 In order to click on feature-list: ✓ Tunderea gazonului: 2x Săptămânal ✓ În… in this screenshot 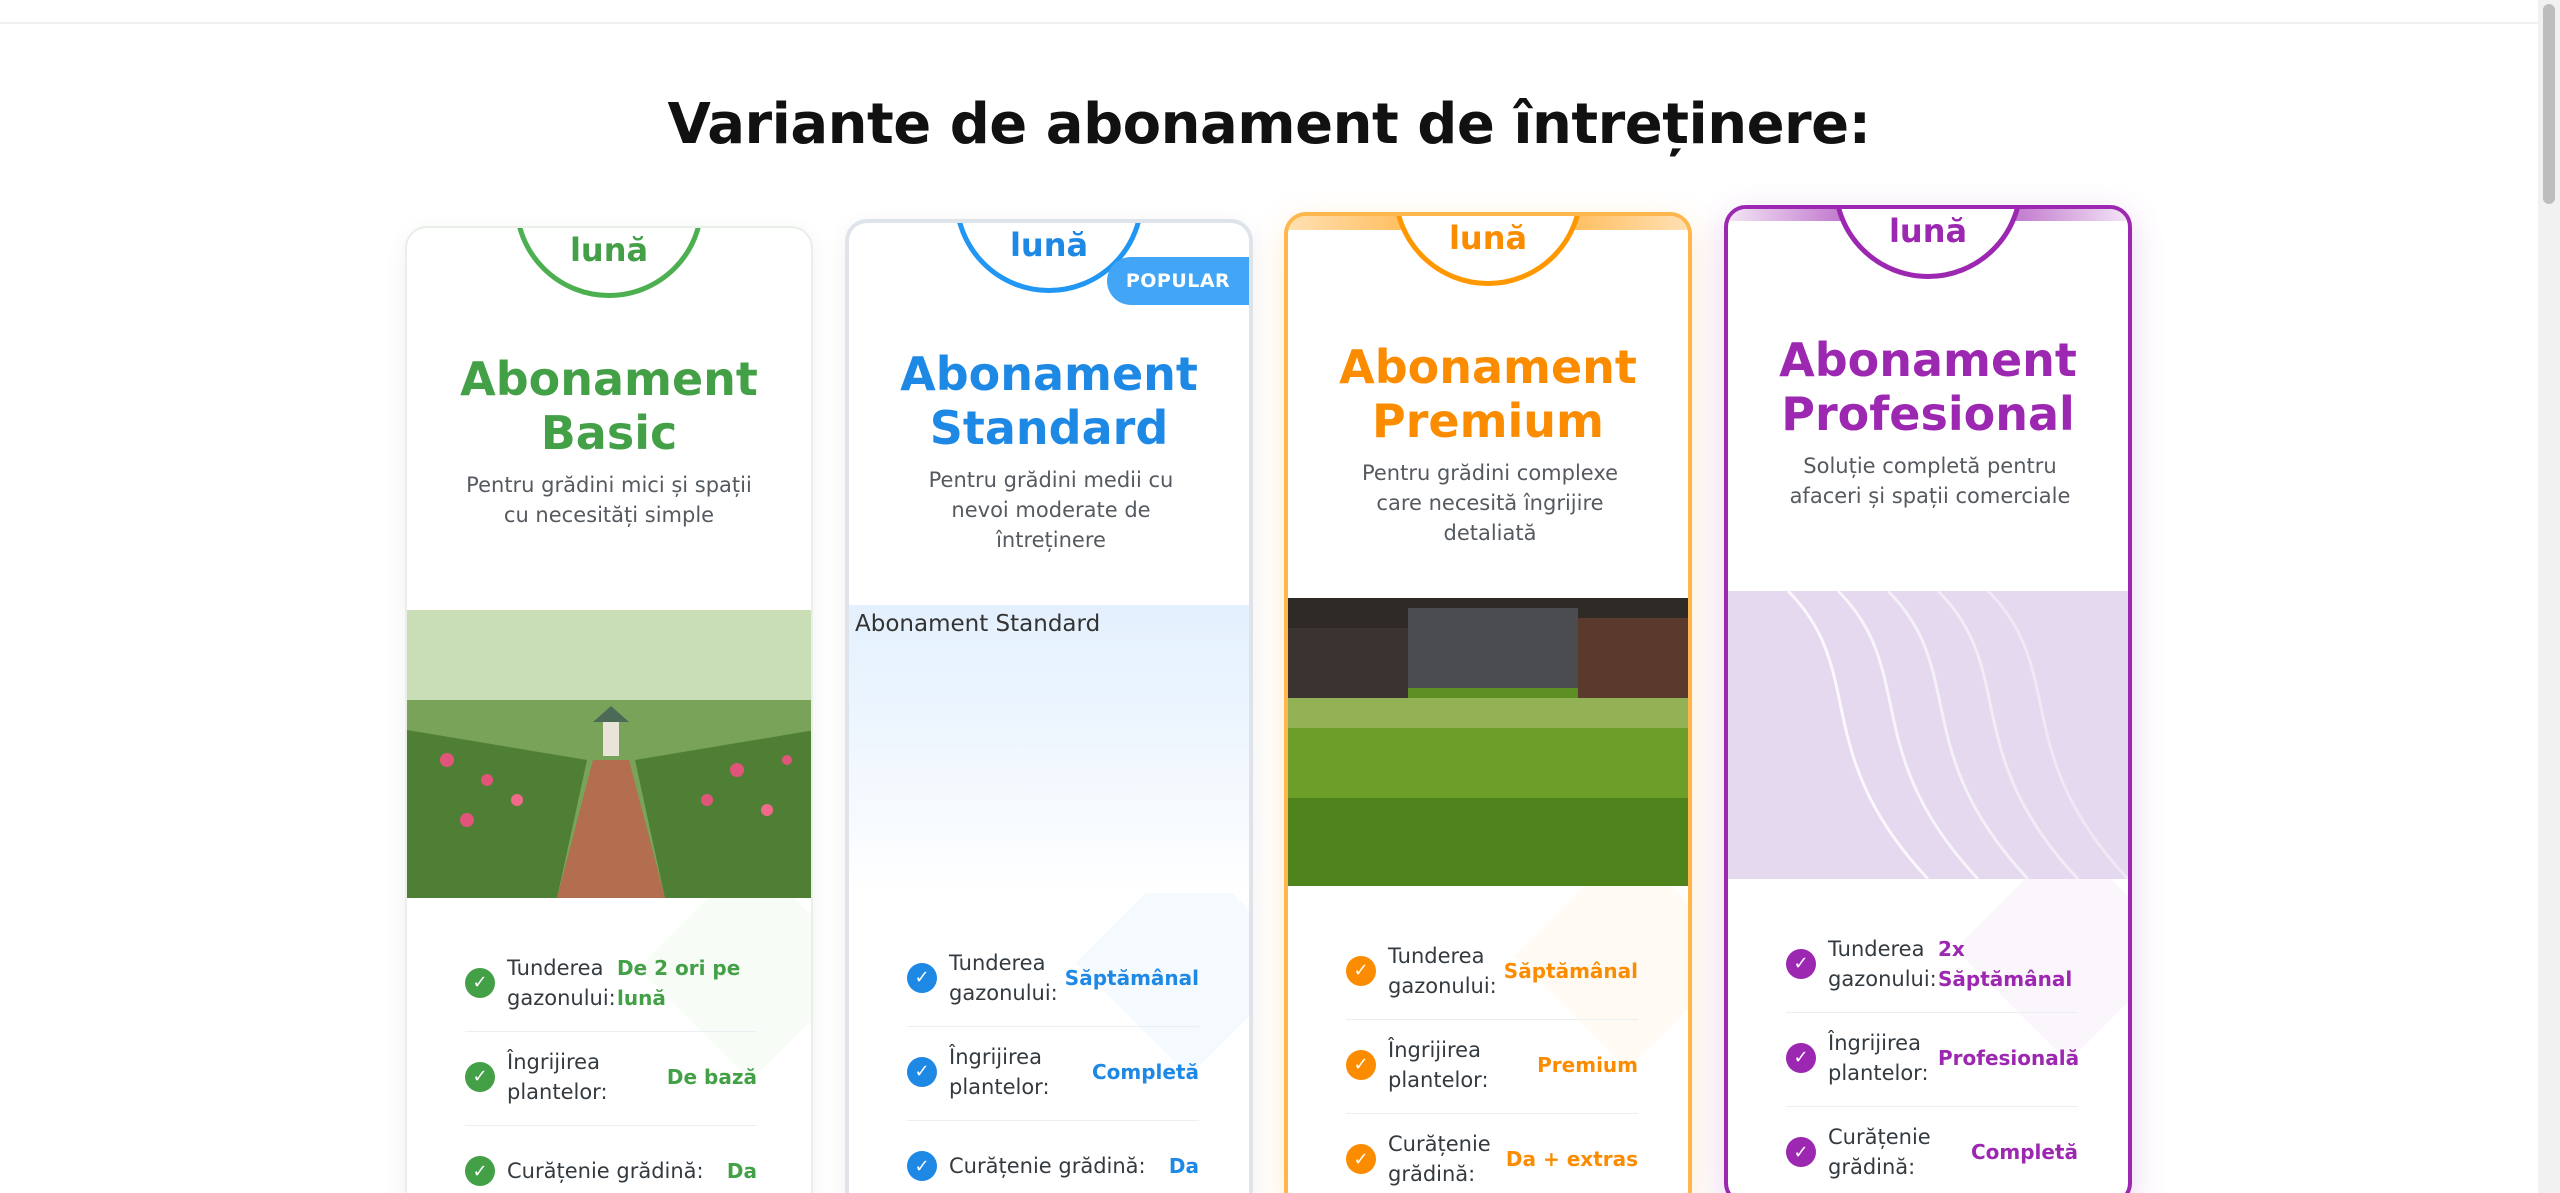, I will do `click(1933, 1056)`.